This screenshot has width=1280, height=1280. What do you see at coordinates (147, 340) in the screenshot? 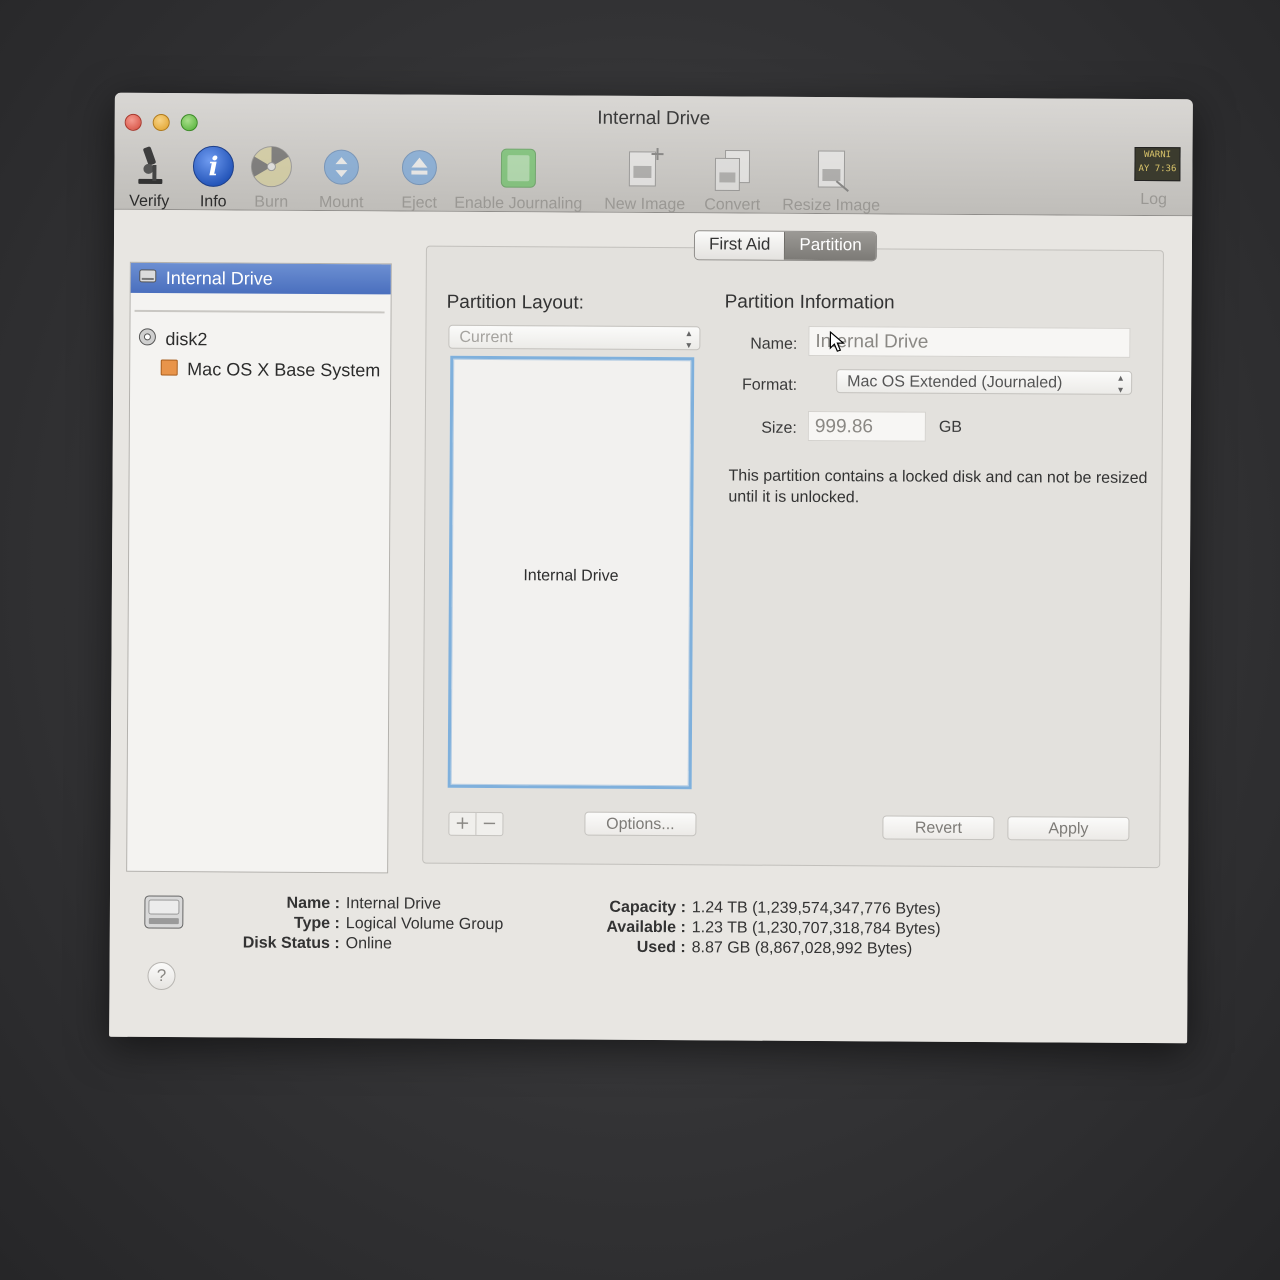
I see `optical-disk-icon` at bounding box center [147, 340].